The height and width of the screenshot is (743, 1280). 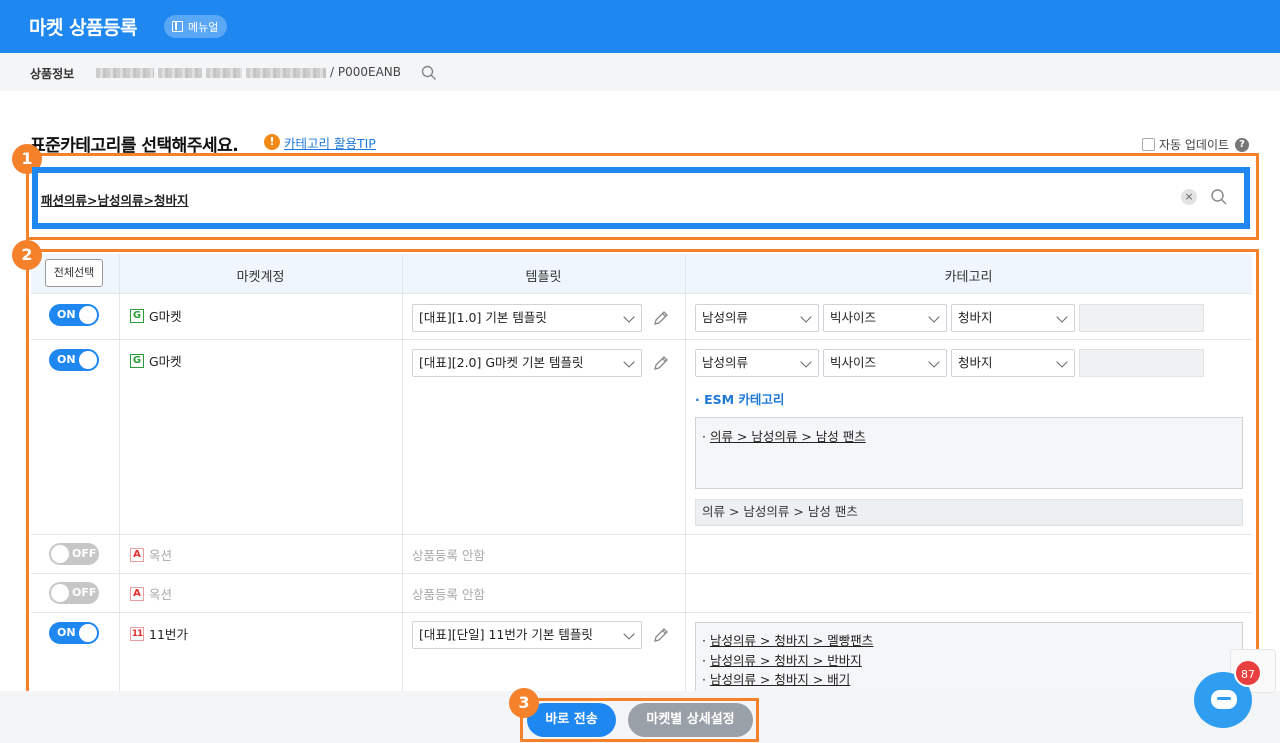 What do you see at coordinates (524, 703) in the screenshot?
I see `callout-badge-3: 3` at bounding box center [524, 703].